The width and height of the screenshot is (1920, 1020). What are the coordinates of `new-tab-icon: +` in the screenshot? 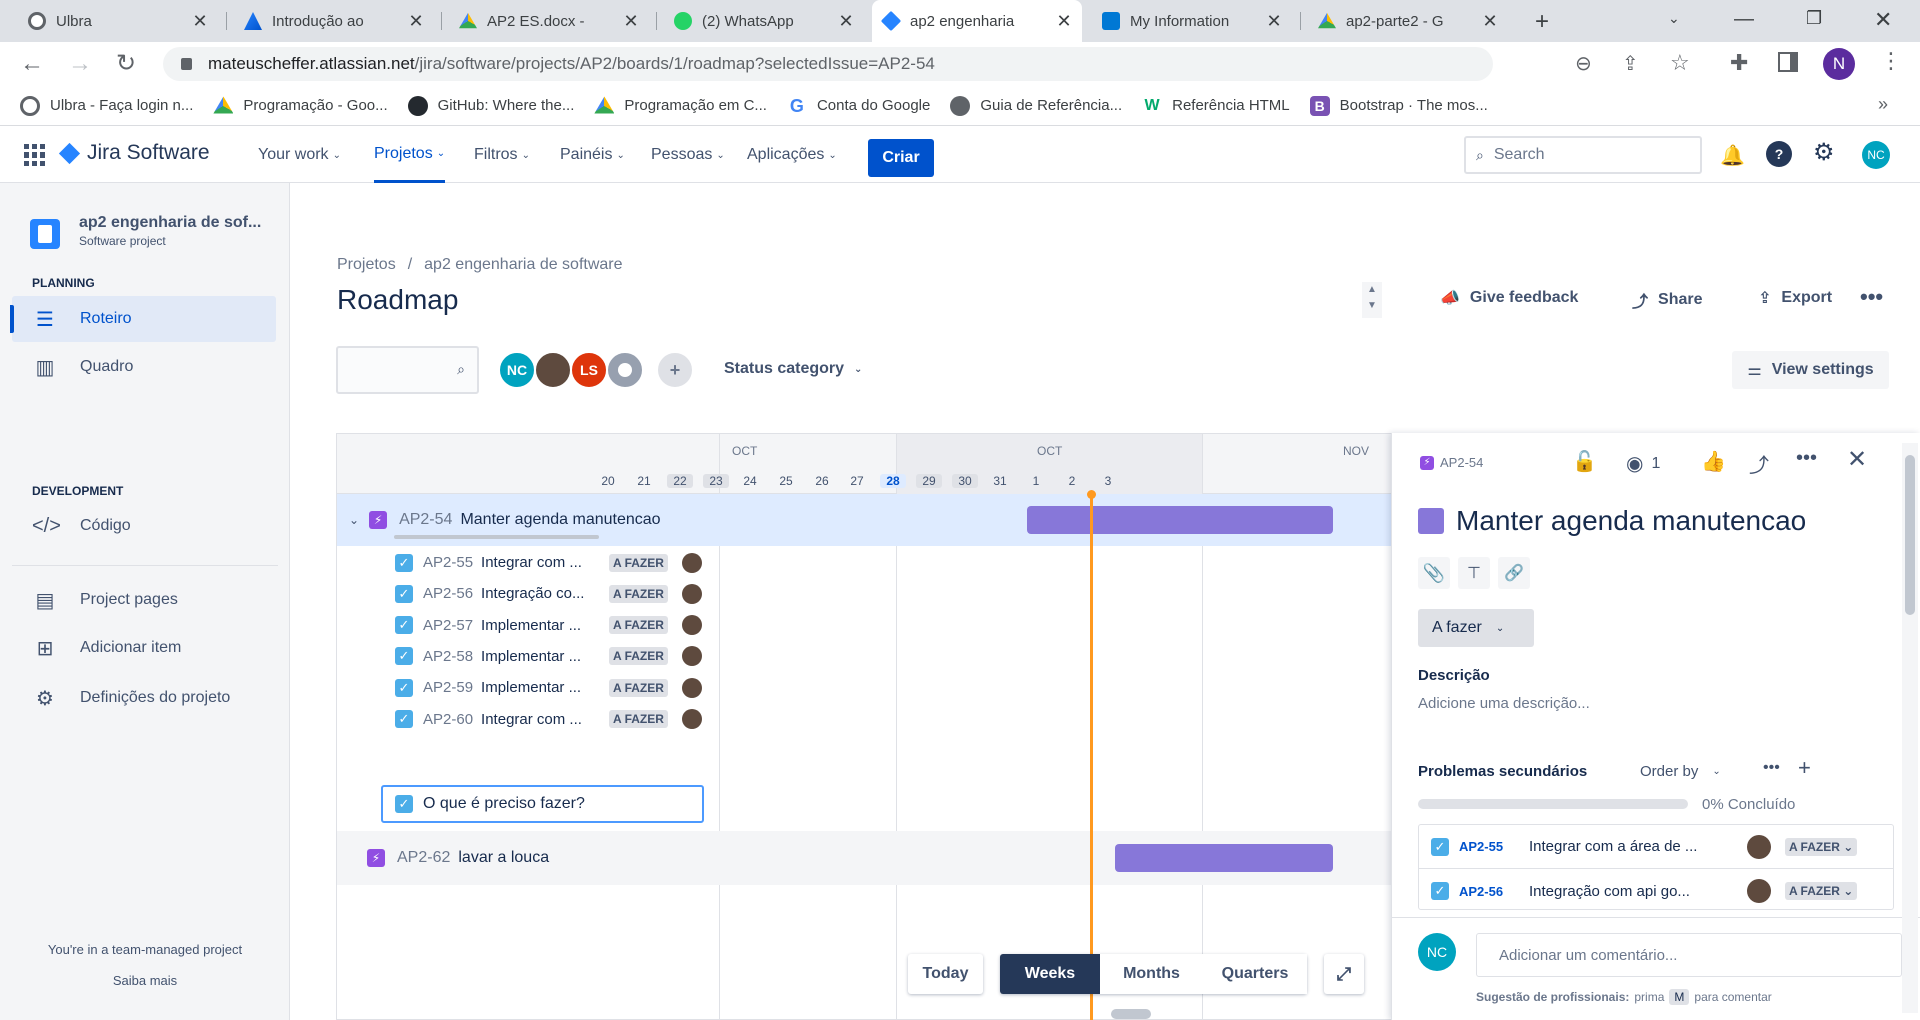 It's located at (1542, 22).